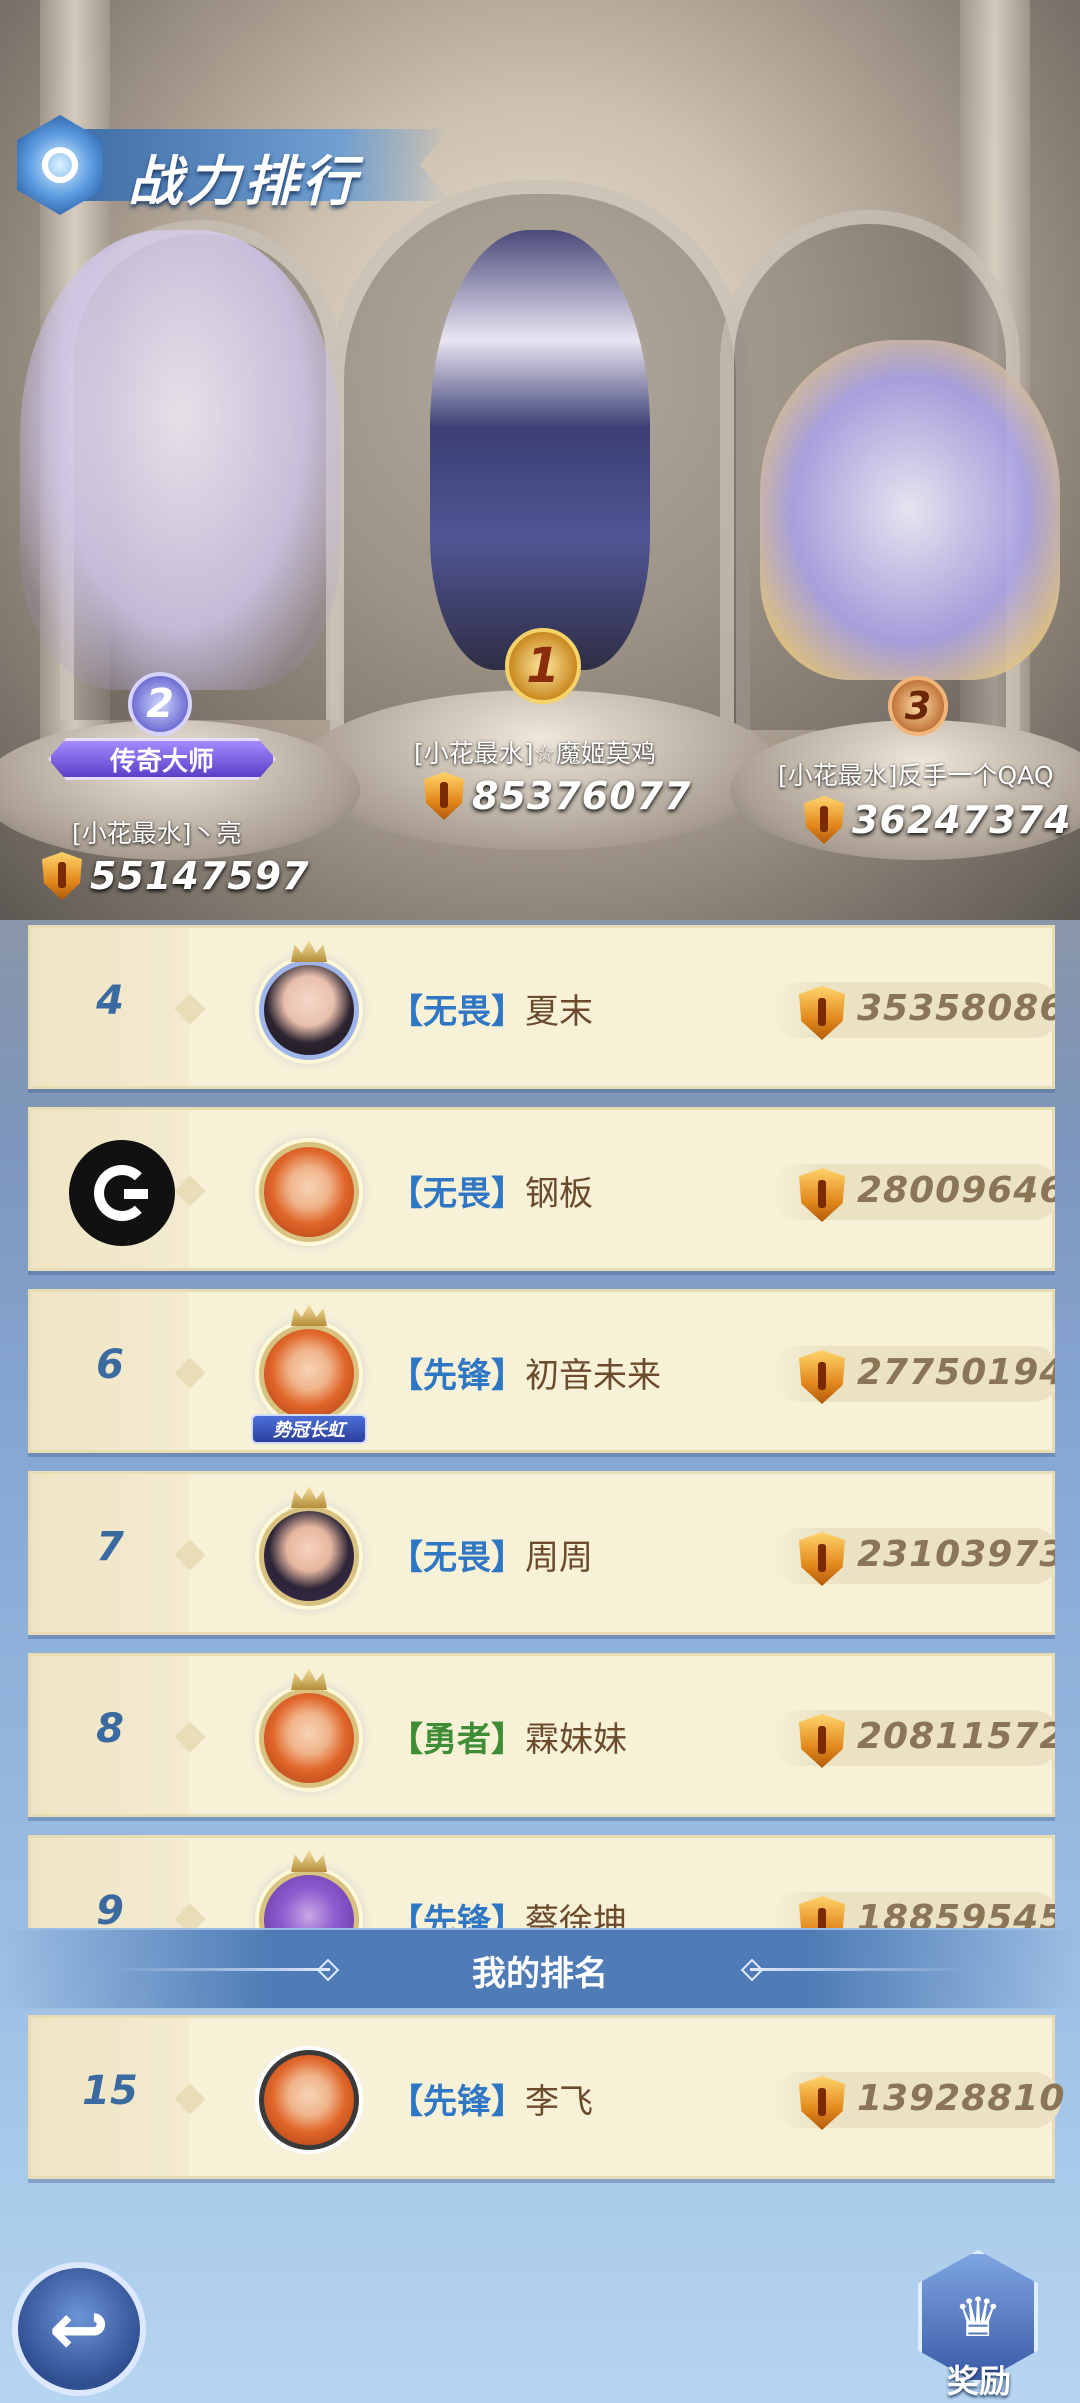  I want to click on podium-1-power: 85376077, so click(558, 796).